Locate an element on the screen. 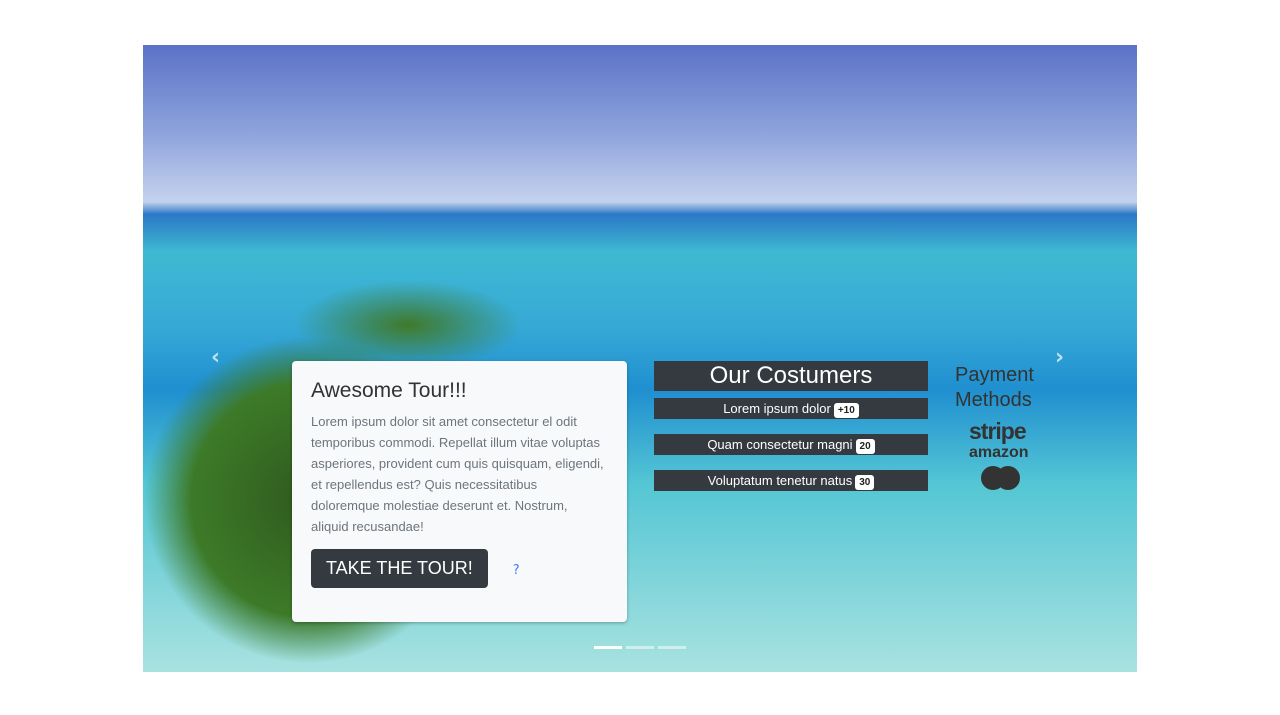 The width and height of the screenshot is (1280, 715). payment-methods: Payment Methods stripe amazon is located at coordinates (1000, 426).